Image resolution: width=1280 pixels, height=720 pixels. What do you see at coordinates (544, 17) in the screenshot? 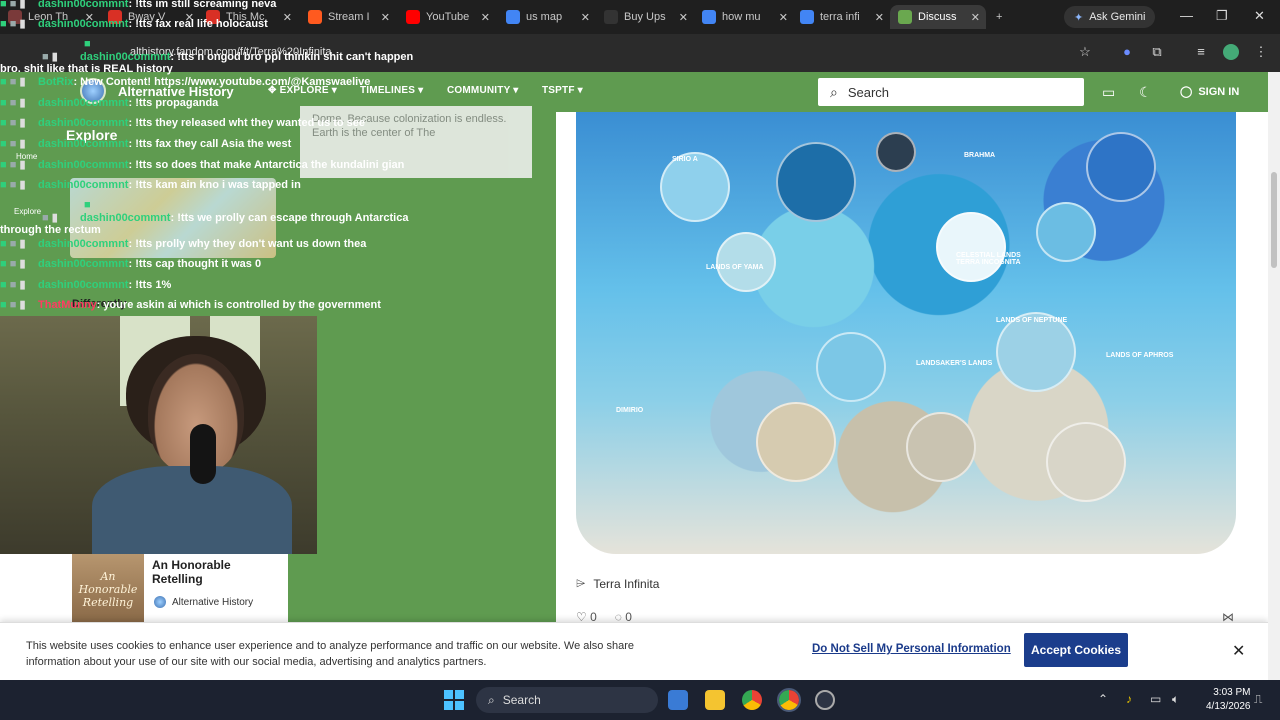
I see `tab-label: us map` at bounding box center [544, 17].